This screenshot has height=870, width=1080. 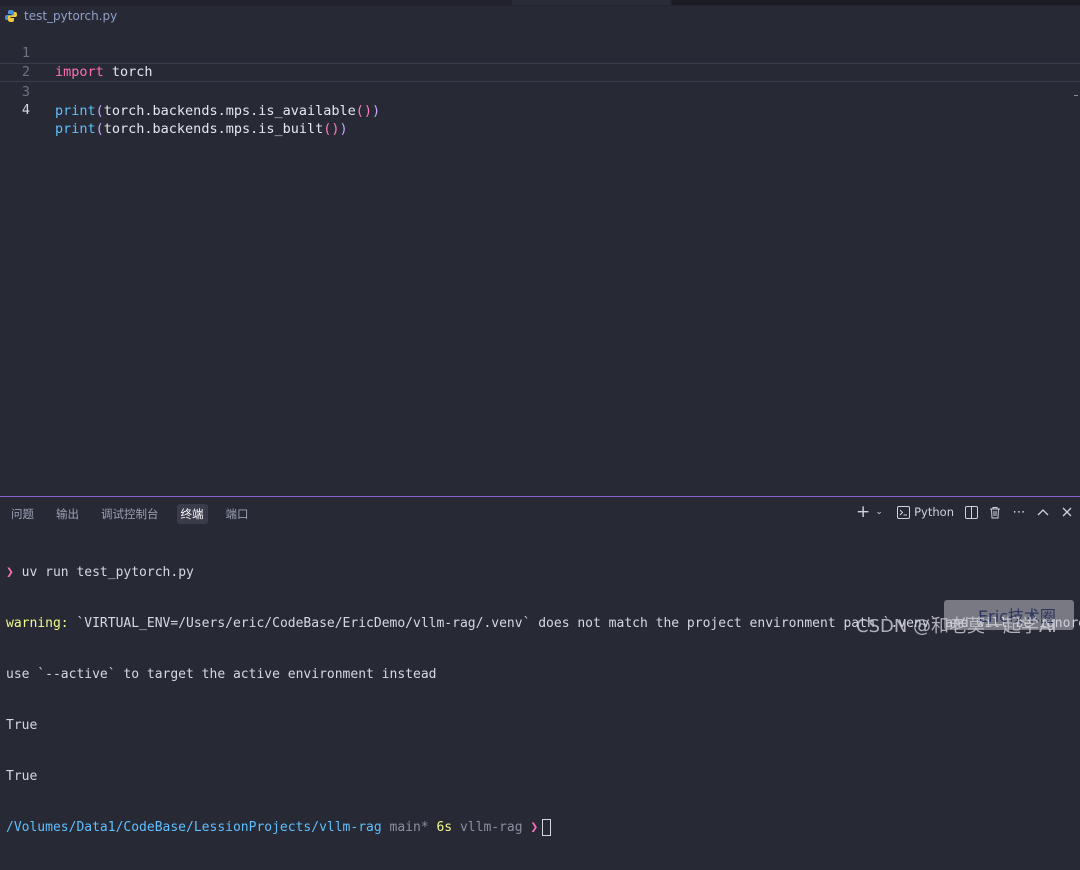 I want to click on command-duration: 6s, so click(x=444, y=827).